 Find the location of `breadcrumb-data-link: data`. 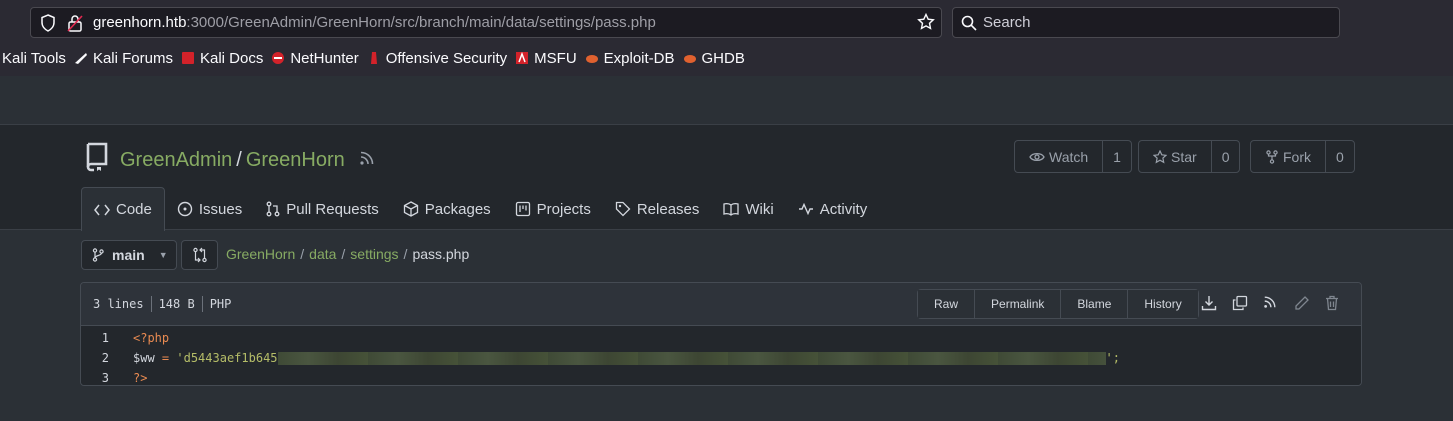

breadcrumb-data-link: data is located at coordinates (322, 254).